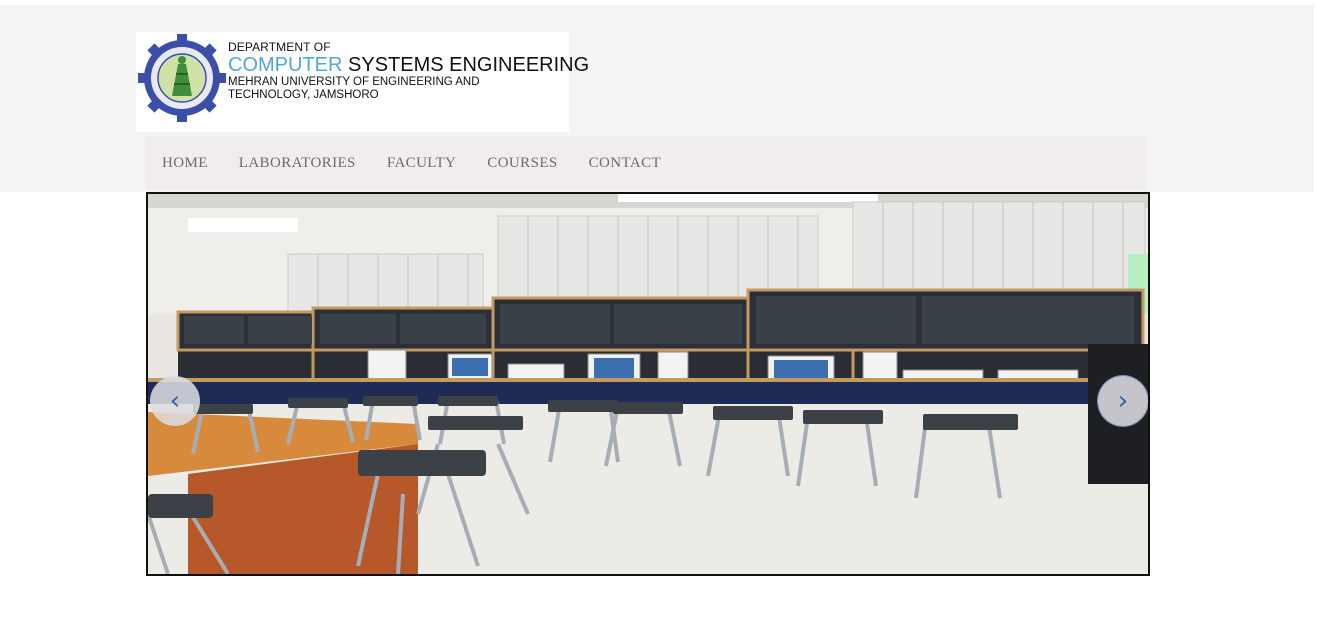  What do you see at coordinates (182, 78) in the screenshot?
I see `university-seal-icon` at bounding box center [182, 78].